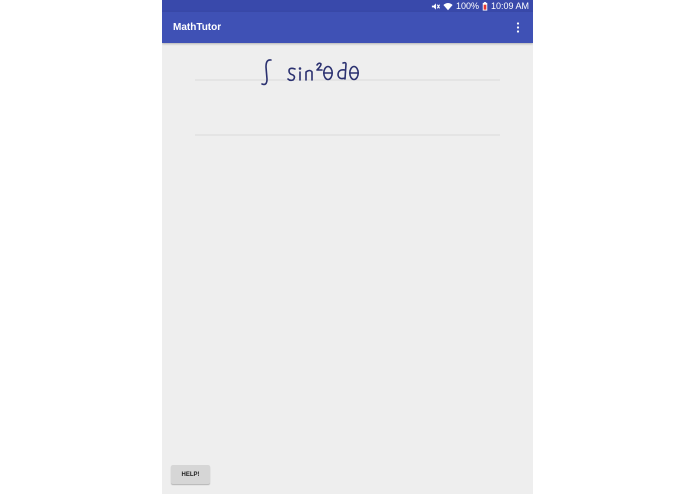 The height and width of the screenshot is (494, 695). I want to click on app-bar: MathTutor, so click(347, 27).